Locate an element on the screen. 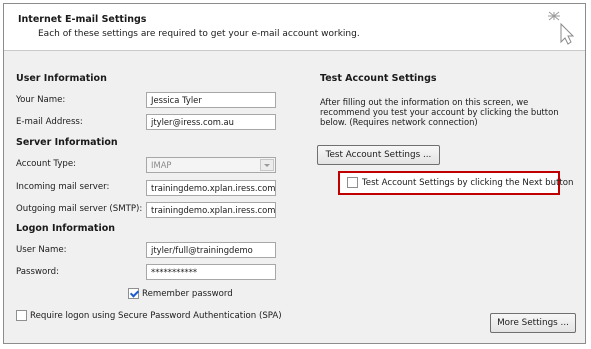 This screenshot has height=349, width=591. section-user-information: User Information is located at coordinates (61, 78).